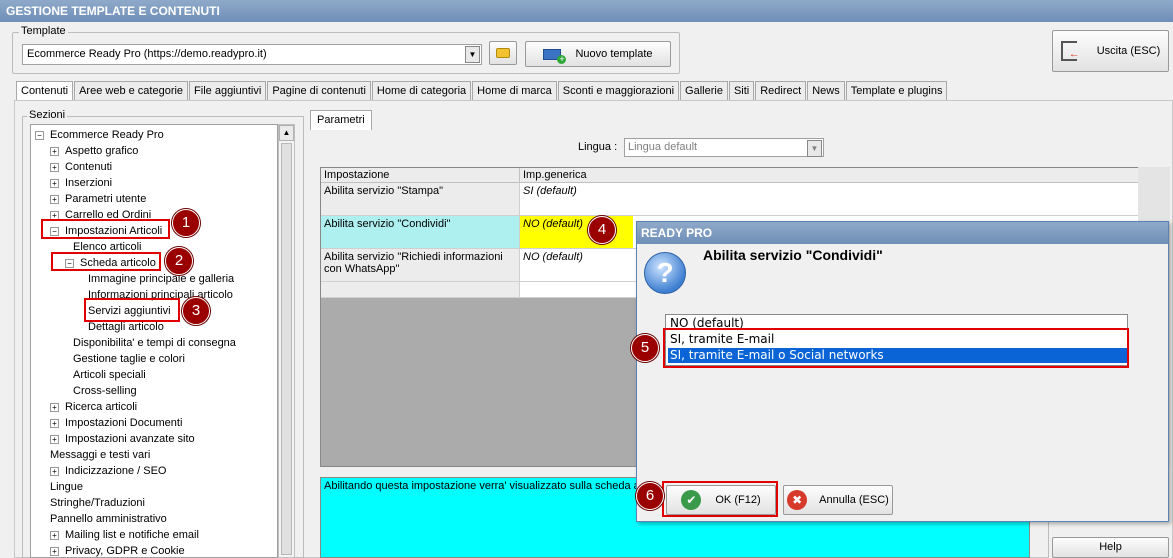 This screenshot has height=558, width=1173. What do you see at coordinates (555, 56) in the screenshot?
I see `new-template-icon: +` at bounding box center [555, 56].